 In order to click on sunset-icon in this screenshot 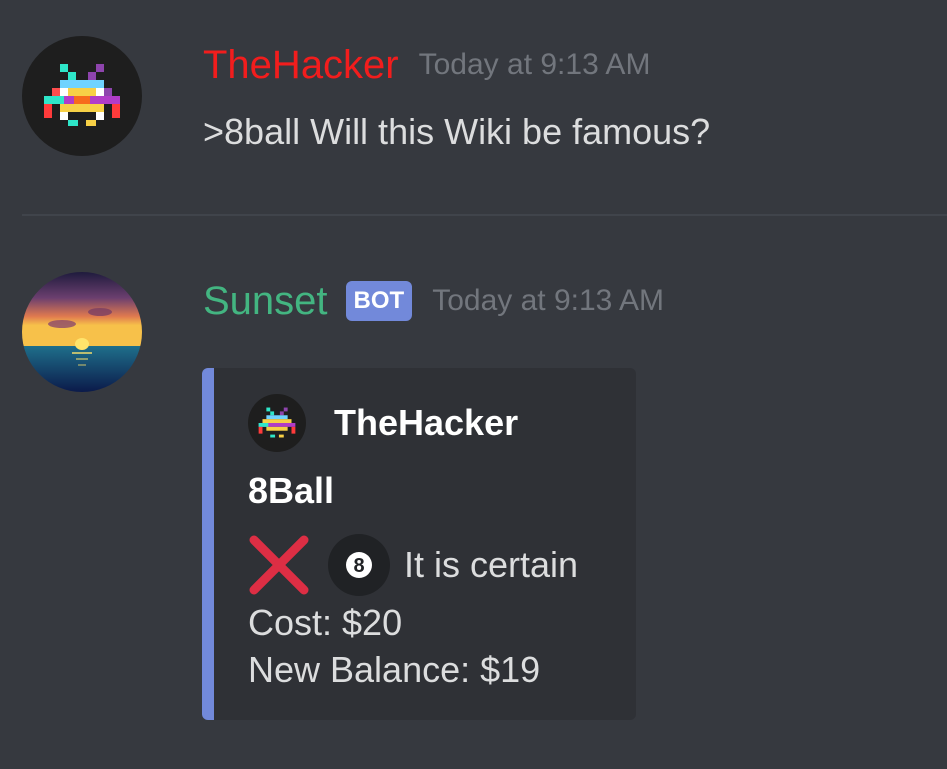, I will do `click(82, 332)`.